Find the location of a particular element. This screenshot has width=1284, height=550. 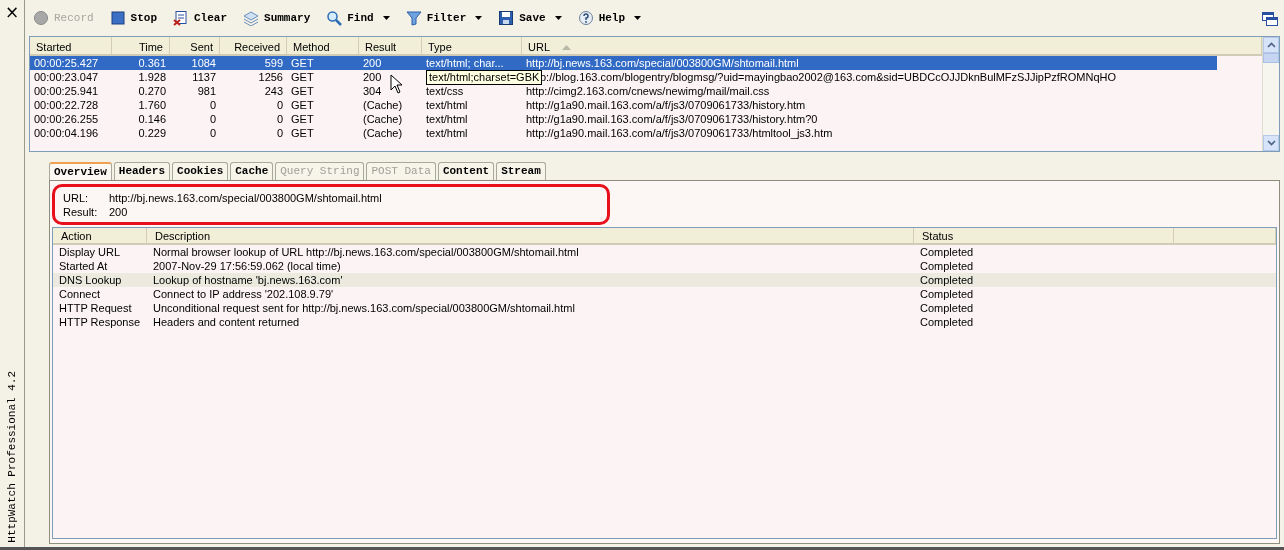

table-cell-text: 0.361 is located at coordinates (152, 63).